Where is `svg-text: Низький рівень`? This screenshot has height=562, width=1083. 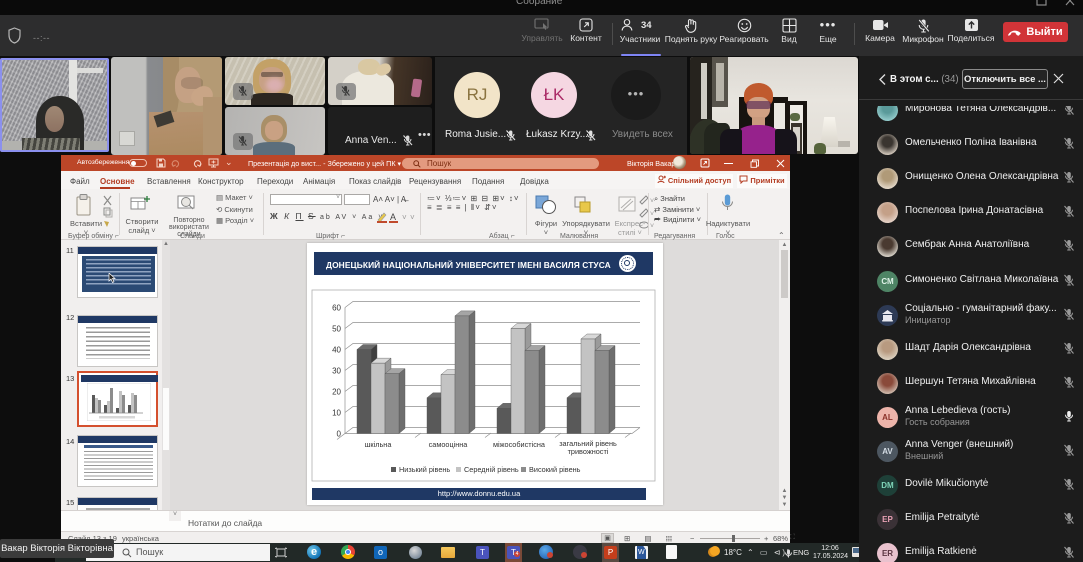
svg-text: Низький рівень is located at coordinates (424, 469).